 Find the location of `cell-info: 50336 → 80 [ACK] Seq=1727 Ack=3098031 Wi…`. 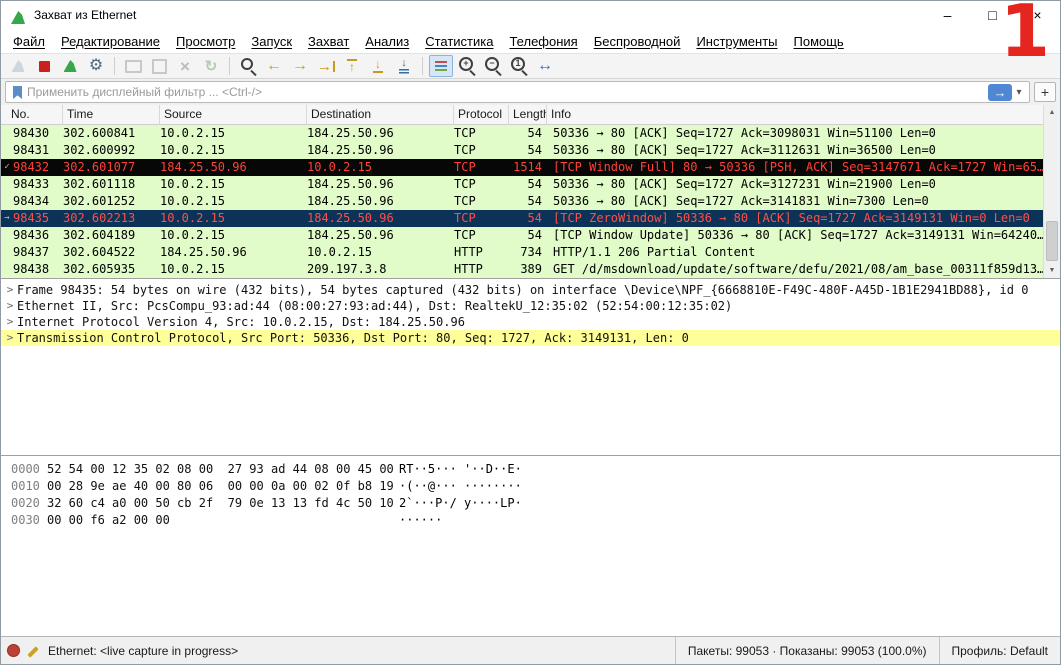

cell-info: 50336 → 80 [ACK] Seq=1727 Ack=3098031 Wi… is located at coordinates (744, 133).